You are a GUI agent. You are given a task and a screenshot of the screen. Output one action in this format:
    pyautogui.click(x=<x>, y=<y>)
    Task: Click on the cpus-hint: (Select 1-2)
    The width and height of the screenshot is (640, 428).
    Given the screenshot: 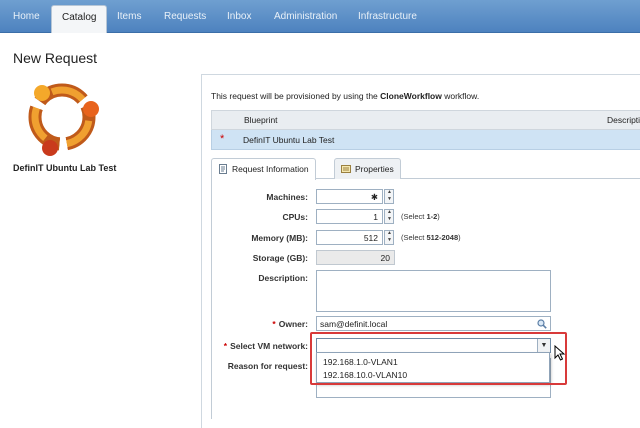 What is the action you would take?
    pyautogui.click(x=420, y=216)
    